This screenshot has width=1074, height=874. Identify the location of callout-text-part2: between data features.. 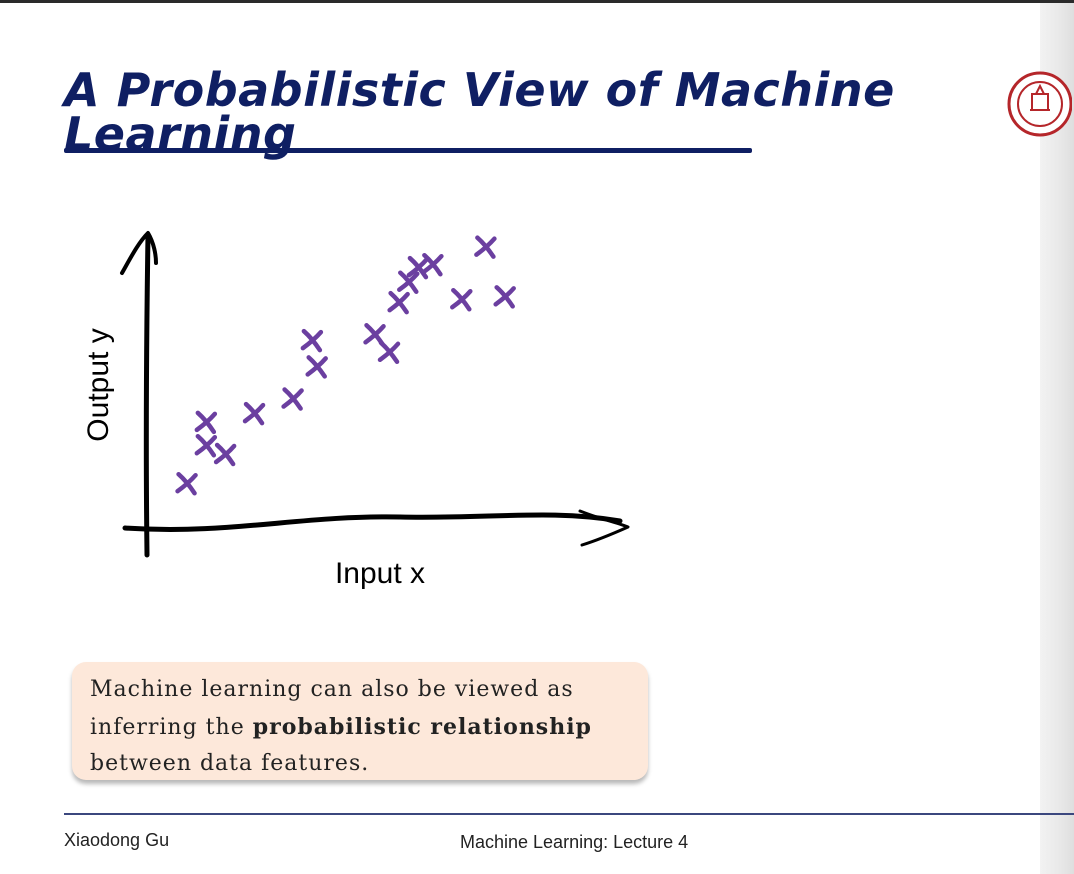
(230, 763).